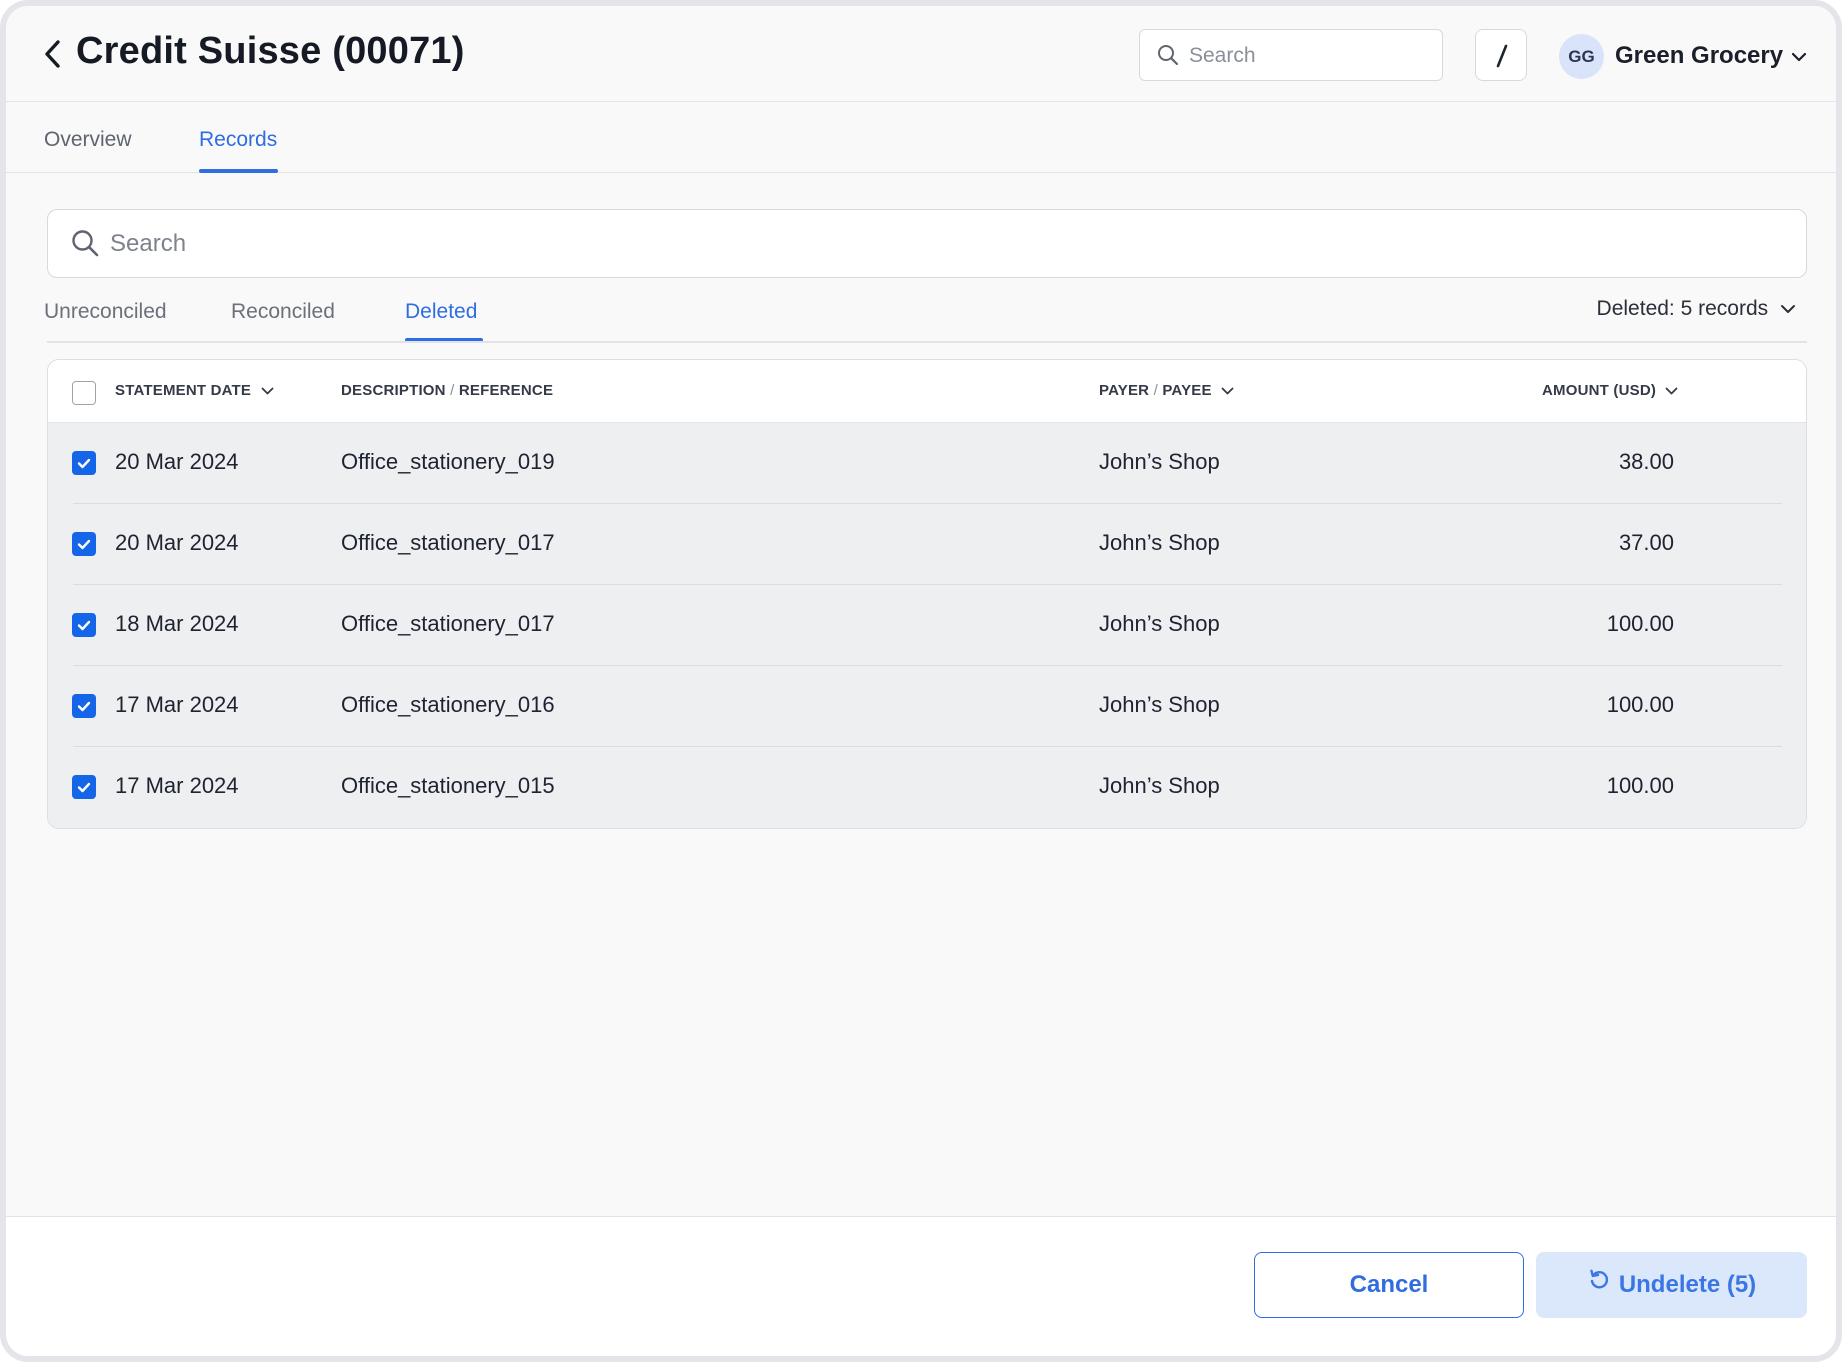 The width and height of the screenshot is (1842, 1362). What do you see at coordinates (238, 171) in the screenshot?
I see `active-tab-indicator` at bounding box center [238, 171].